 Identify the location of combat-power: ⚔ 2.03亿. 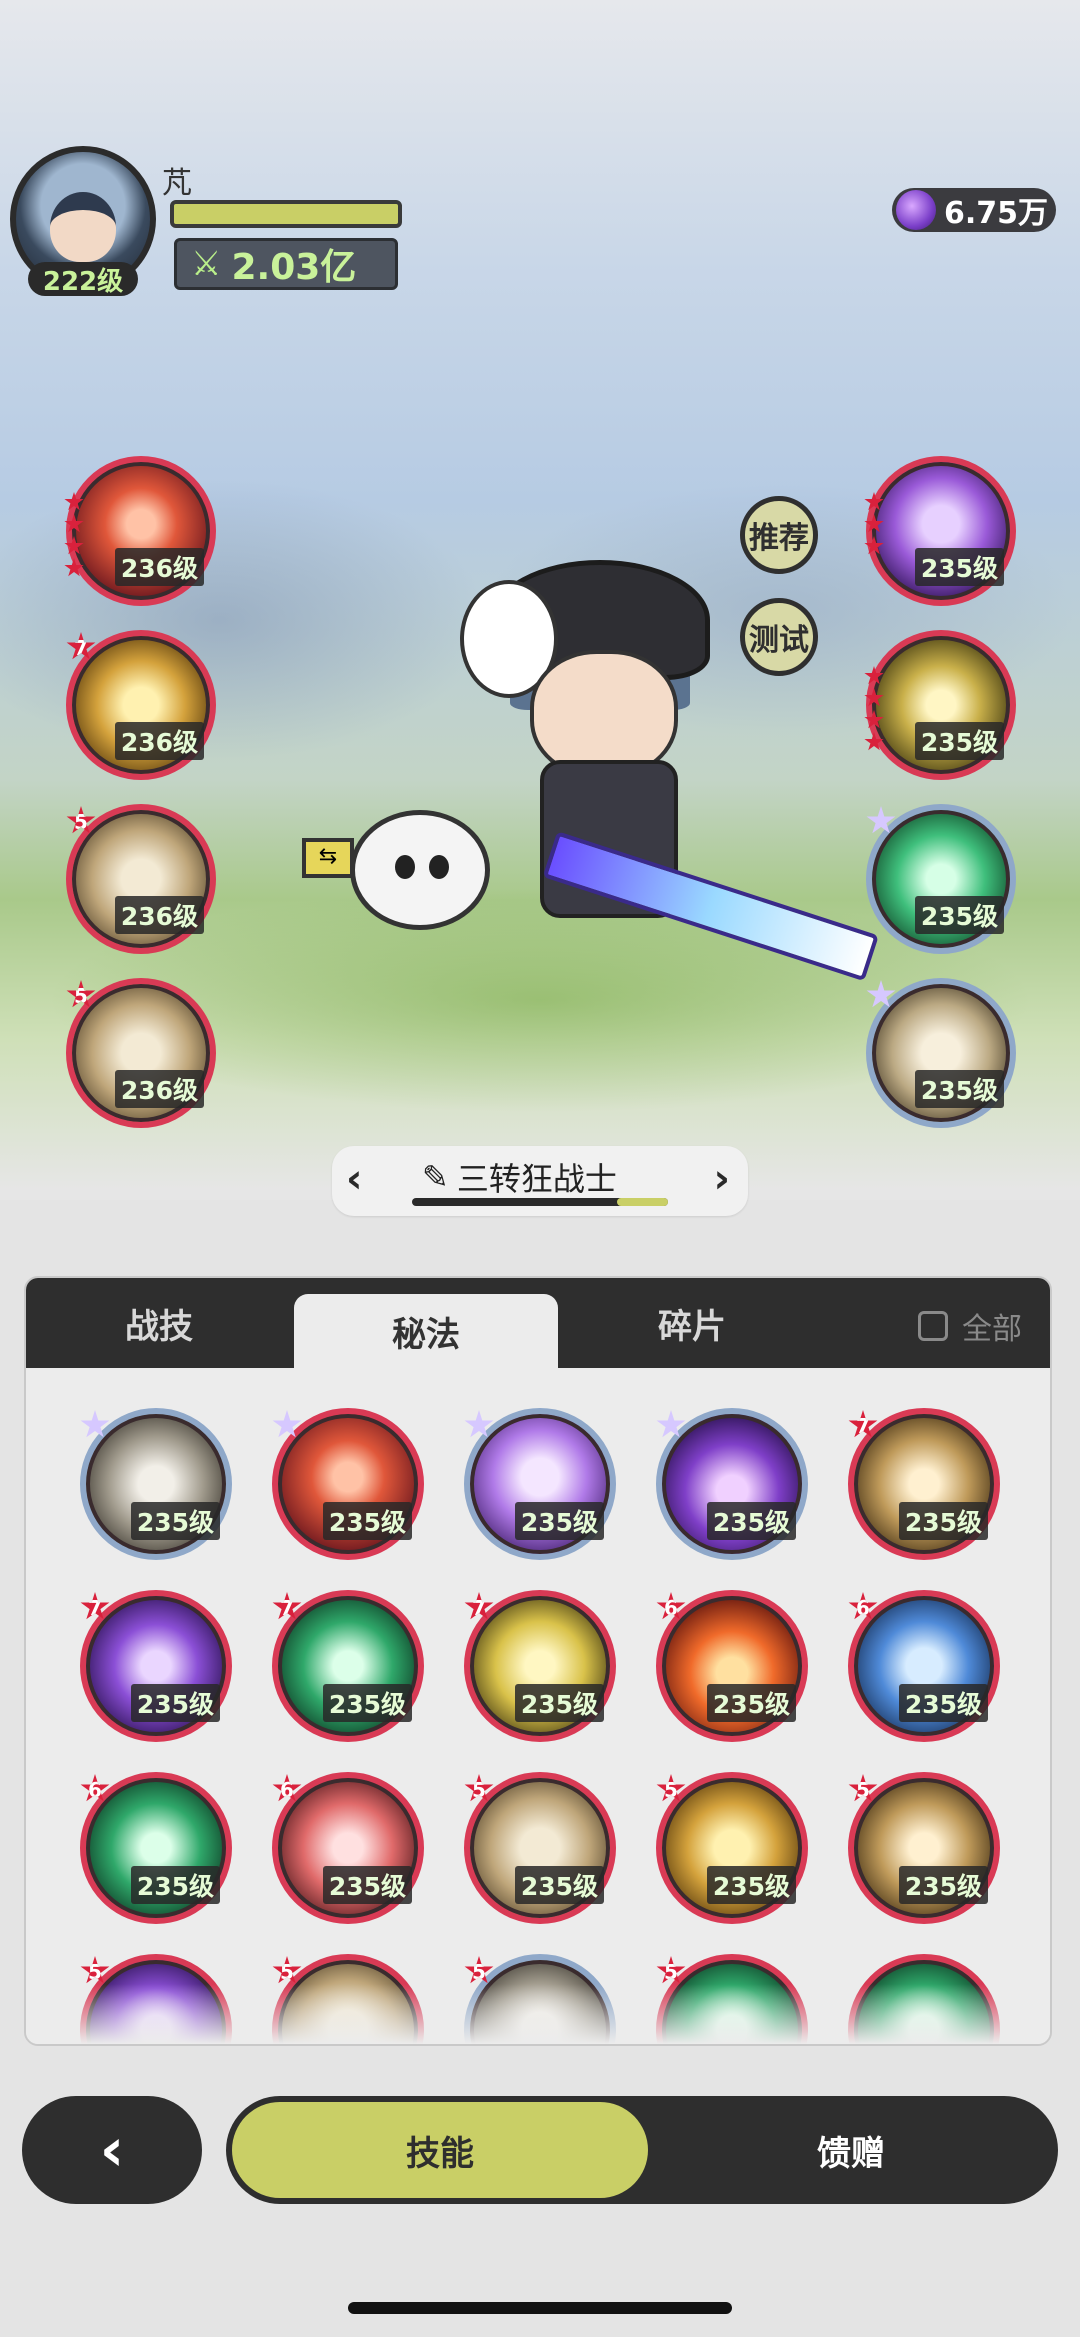
(286, 264).